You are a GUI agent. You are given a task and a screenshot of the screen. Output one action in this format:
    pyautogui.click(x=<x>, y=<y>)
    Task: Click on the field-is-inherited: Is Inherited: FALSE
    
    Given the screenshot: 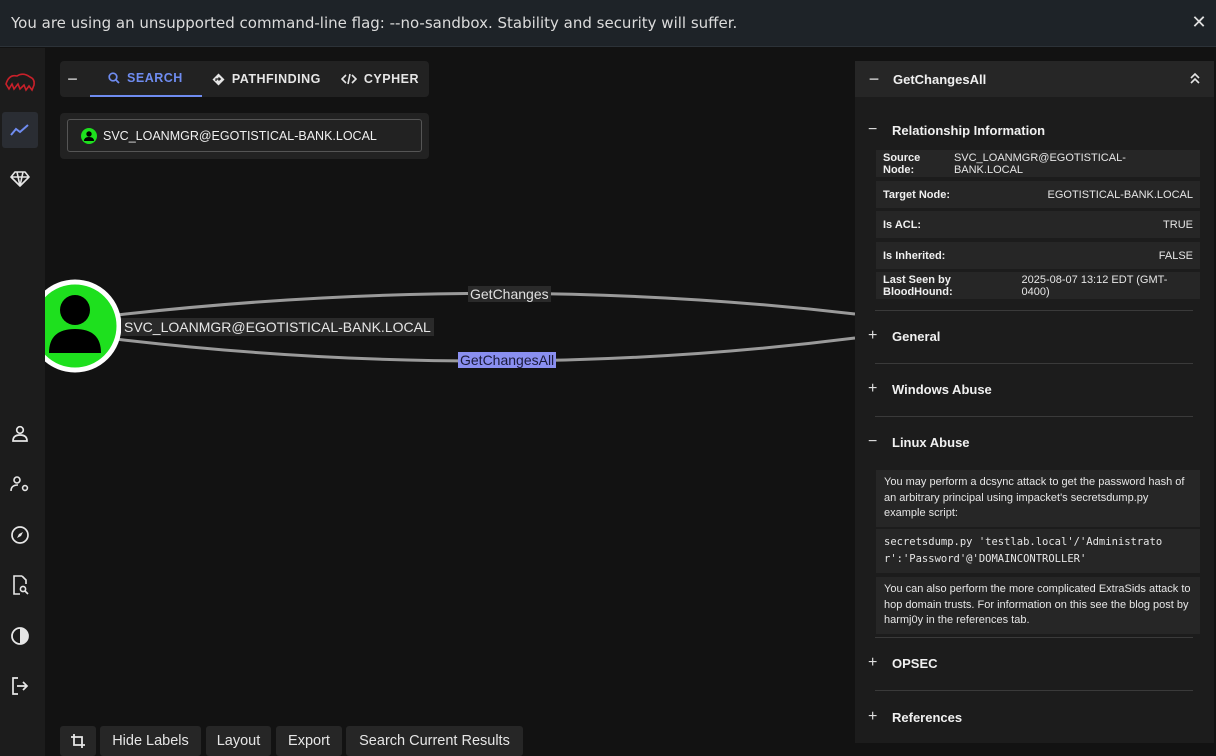 What is the action you would take?
    pyautogui.click(x=1038, y=255)
    